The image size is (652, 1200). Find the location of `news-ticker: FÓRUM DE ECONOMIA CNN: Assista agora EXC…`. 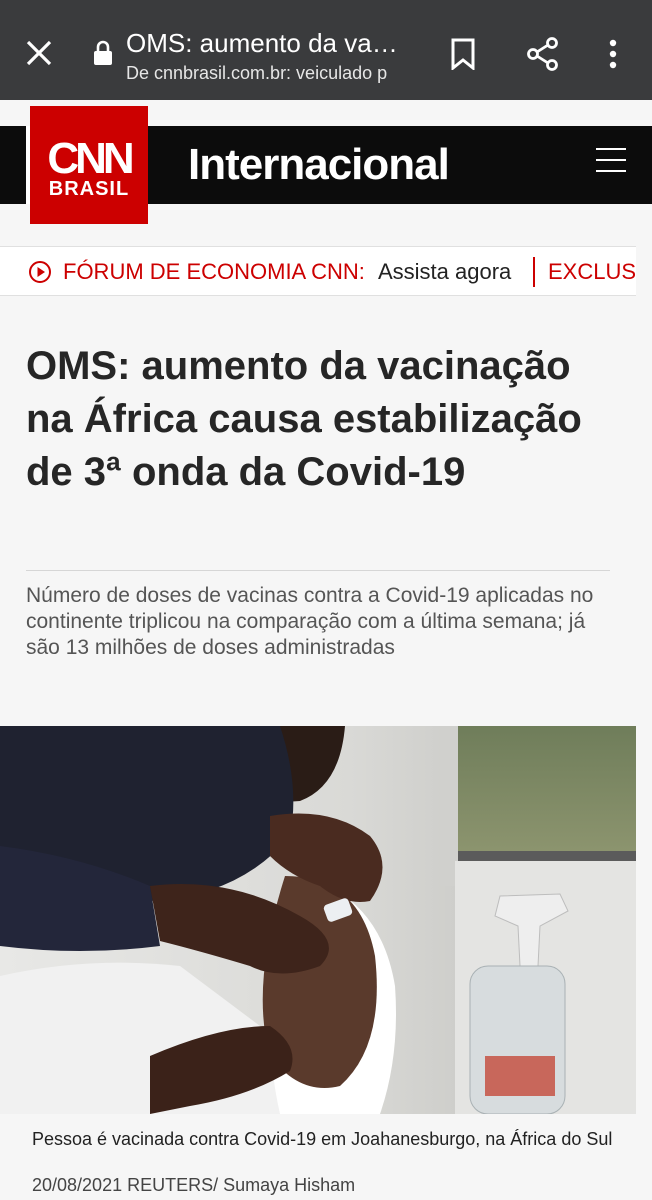

news-ticker: FÓRUM DE ECONOMIA CNN: Assista agora EXC… is located at coordinates (318, 271).